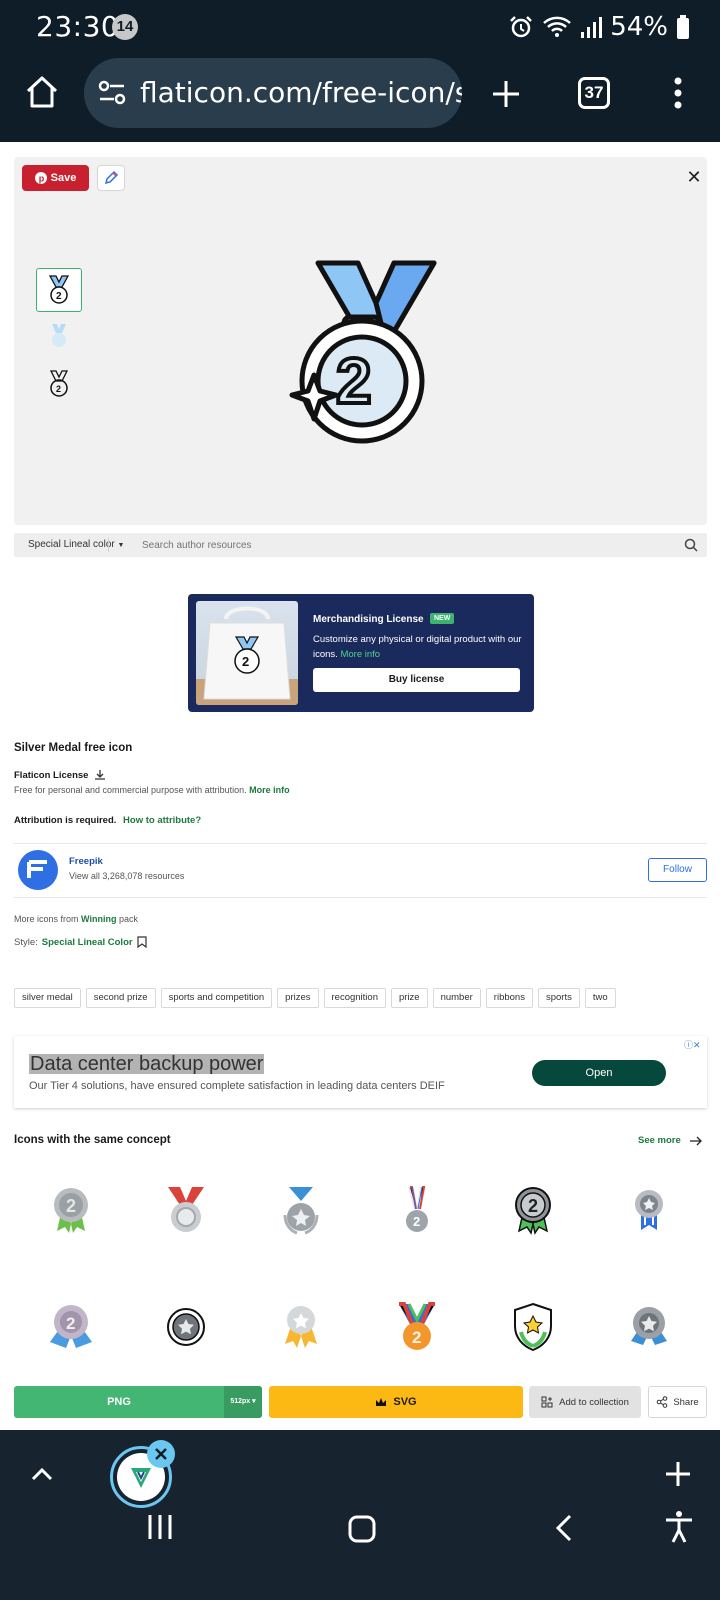 The width and height of the screenshot is (720, 1600). I want to click on edit-icon-button, so click(111, 178).